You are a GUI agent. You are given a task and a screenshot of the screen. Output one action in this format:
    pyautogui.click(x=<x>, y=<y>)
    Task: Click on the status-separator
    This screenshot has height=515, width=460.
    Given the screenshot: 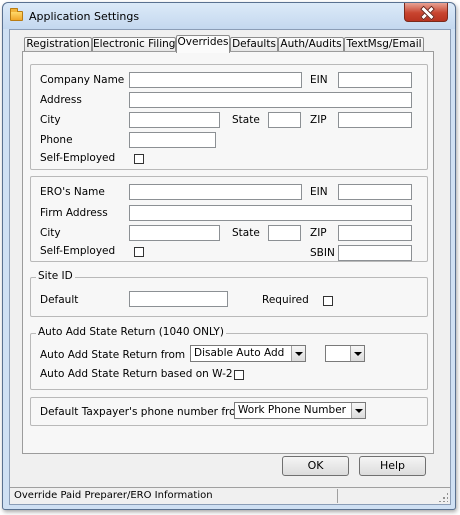 What is the action you would take?
    pyautogui.click(x=337, y=496)
    